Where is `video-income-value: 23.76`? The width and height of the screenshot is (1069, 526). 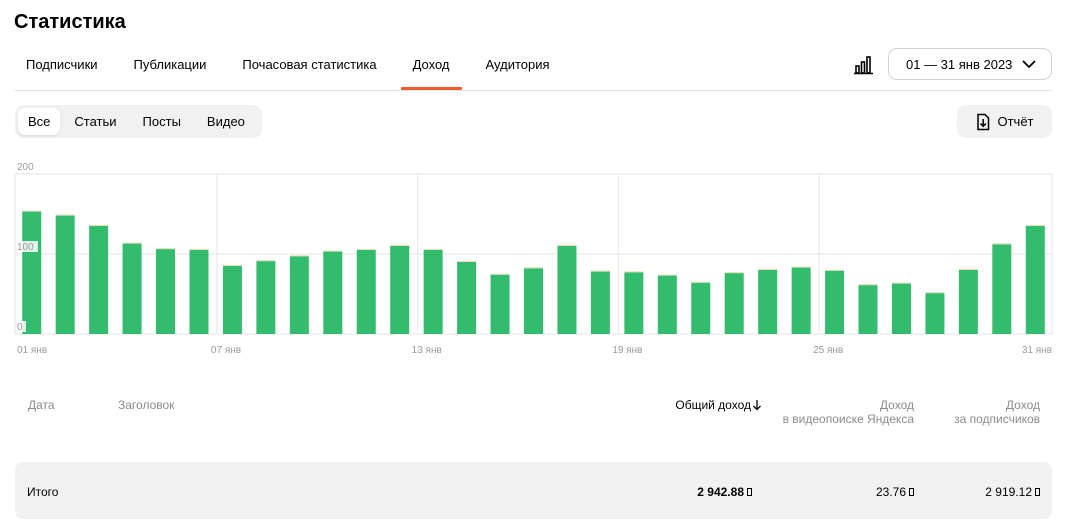 video-income-value: 23.76 is located at coordinates (890, 492).